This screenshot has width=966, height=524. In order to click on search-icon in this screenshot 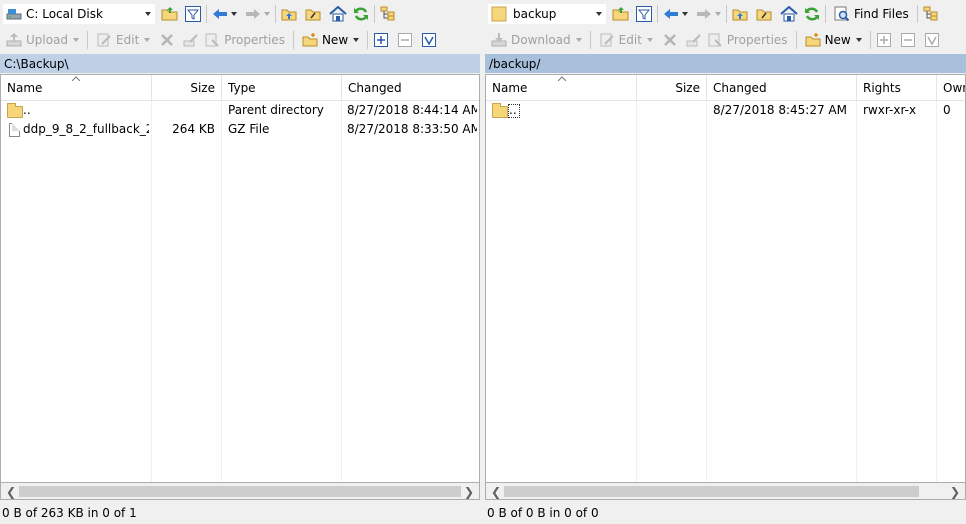, I will do `click(842, 14)`.